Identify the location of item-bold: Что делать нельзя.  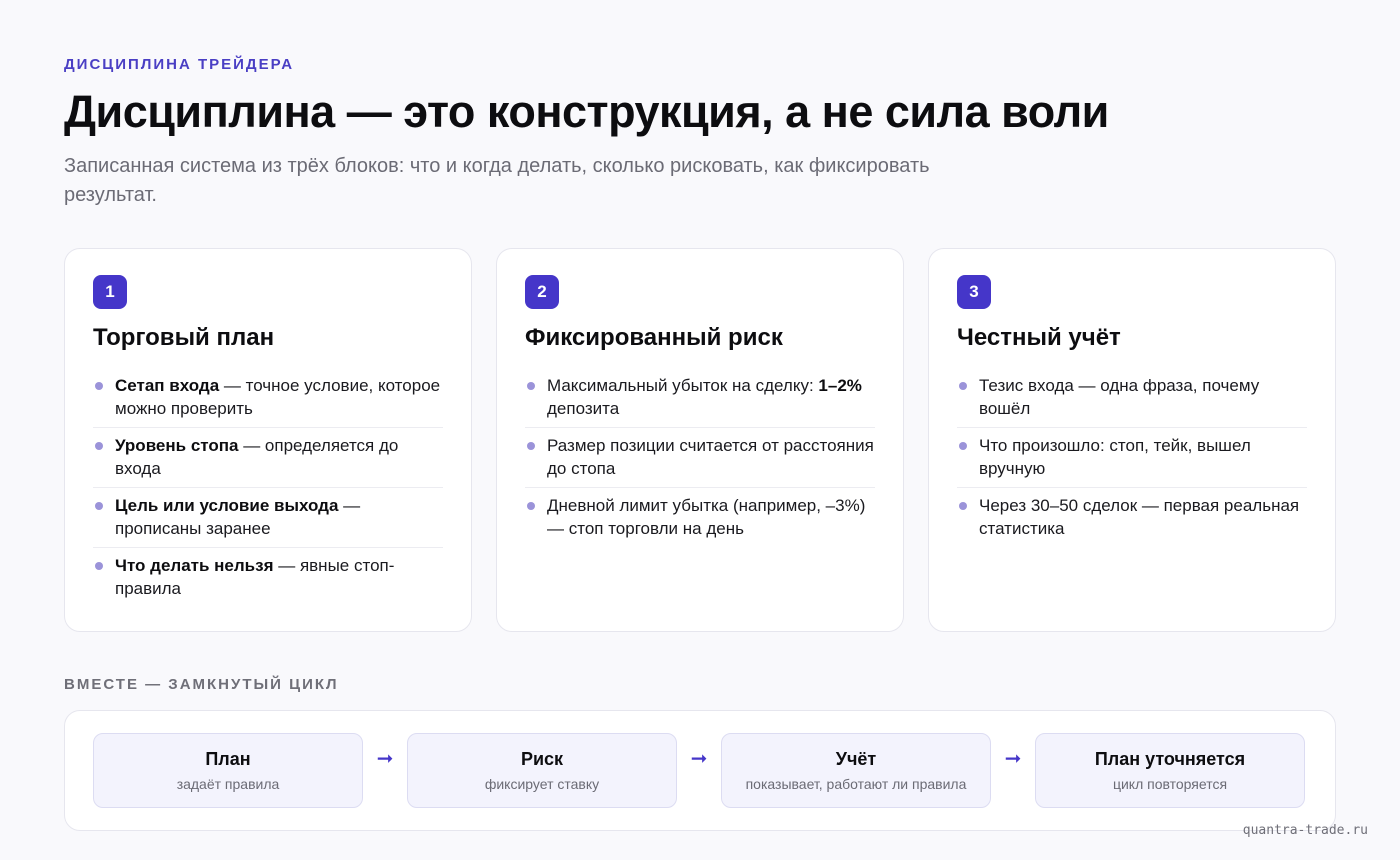
(194, 565).